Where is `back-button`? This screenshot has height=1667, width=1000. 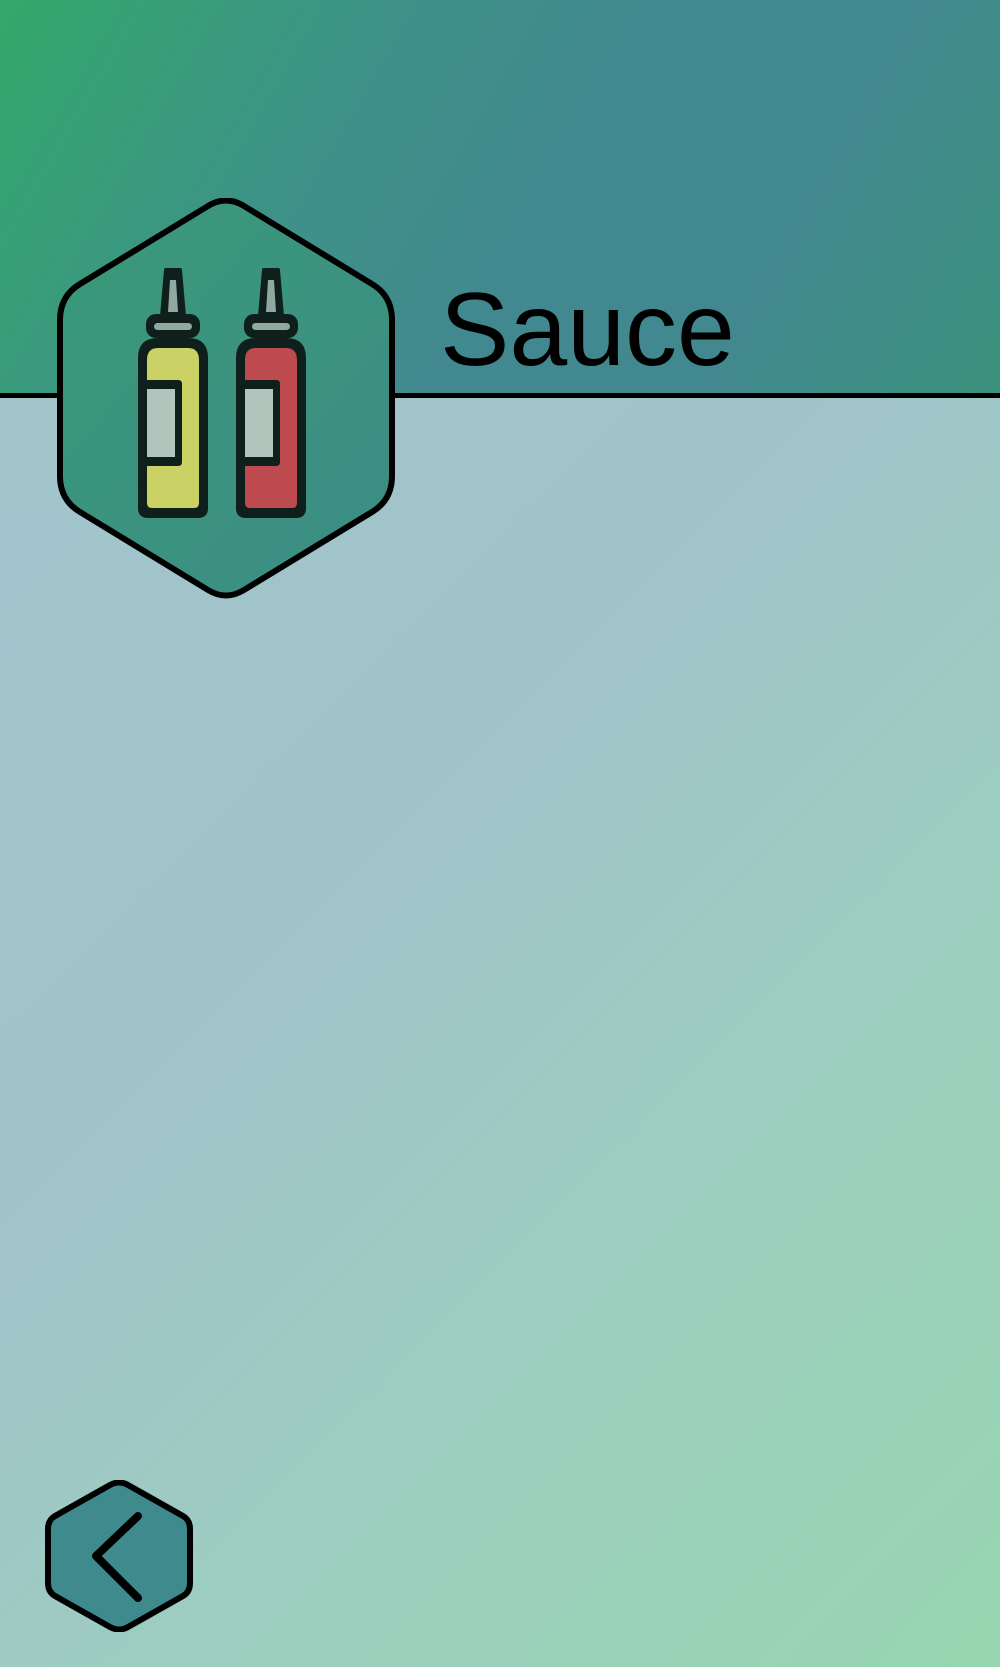 back-button is located at coordinates (119, 1556).